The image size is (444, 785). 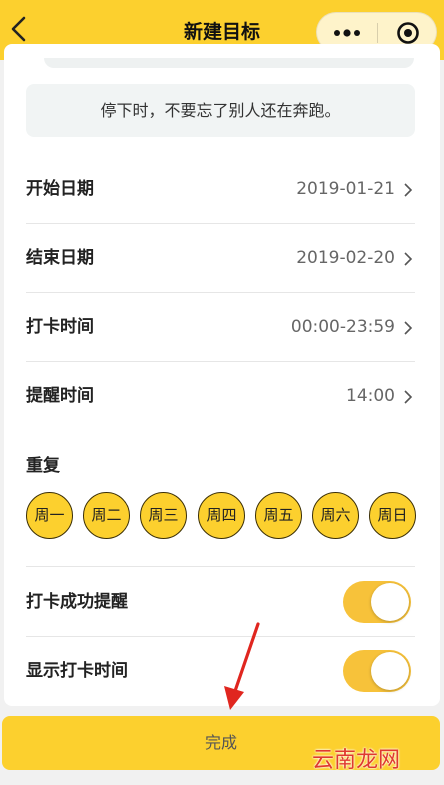 What do you see at coordinates (60, 396) in the screenshot?
I see `row-label: 提醒时间` at bounding box center [60, 396].